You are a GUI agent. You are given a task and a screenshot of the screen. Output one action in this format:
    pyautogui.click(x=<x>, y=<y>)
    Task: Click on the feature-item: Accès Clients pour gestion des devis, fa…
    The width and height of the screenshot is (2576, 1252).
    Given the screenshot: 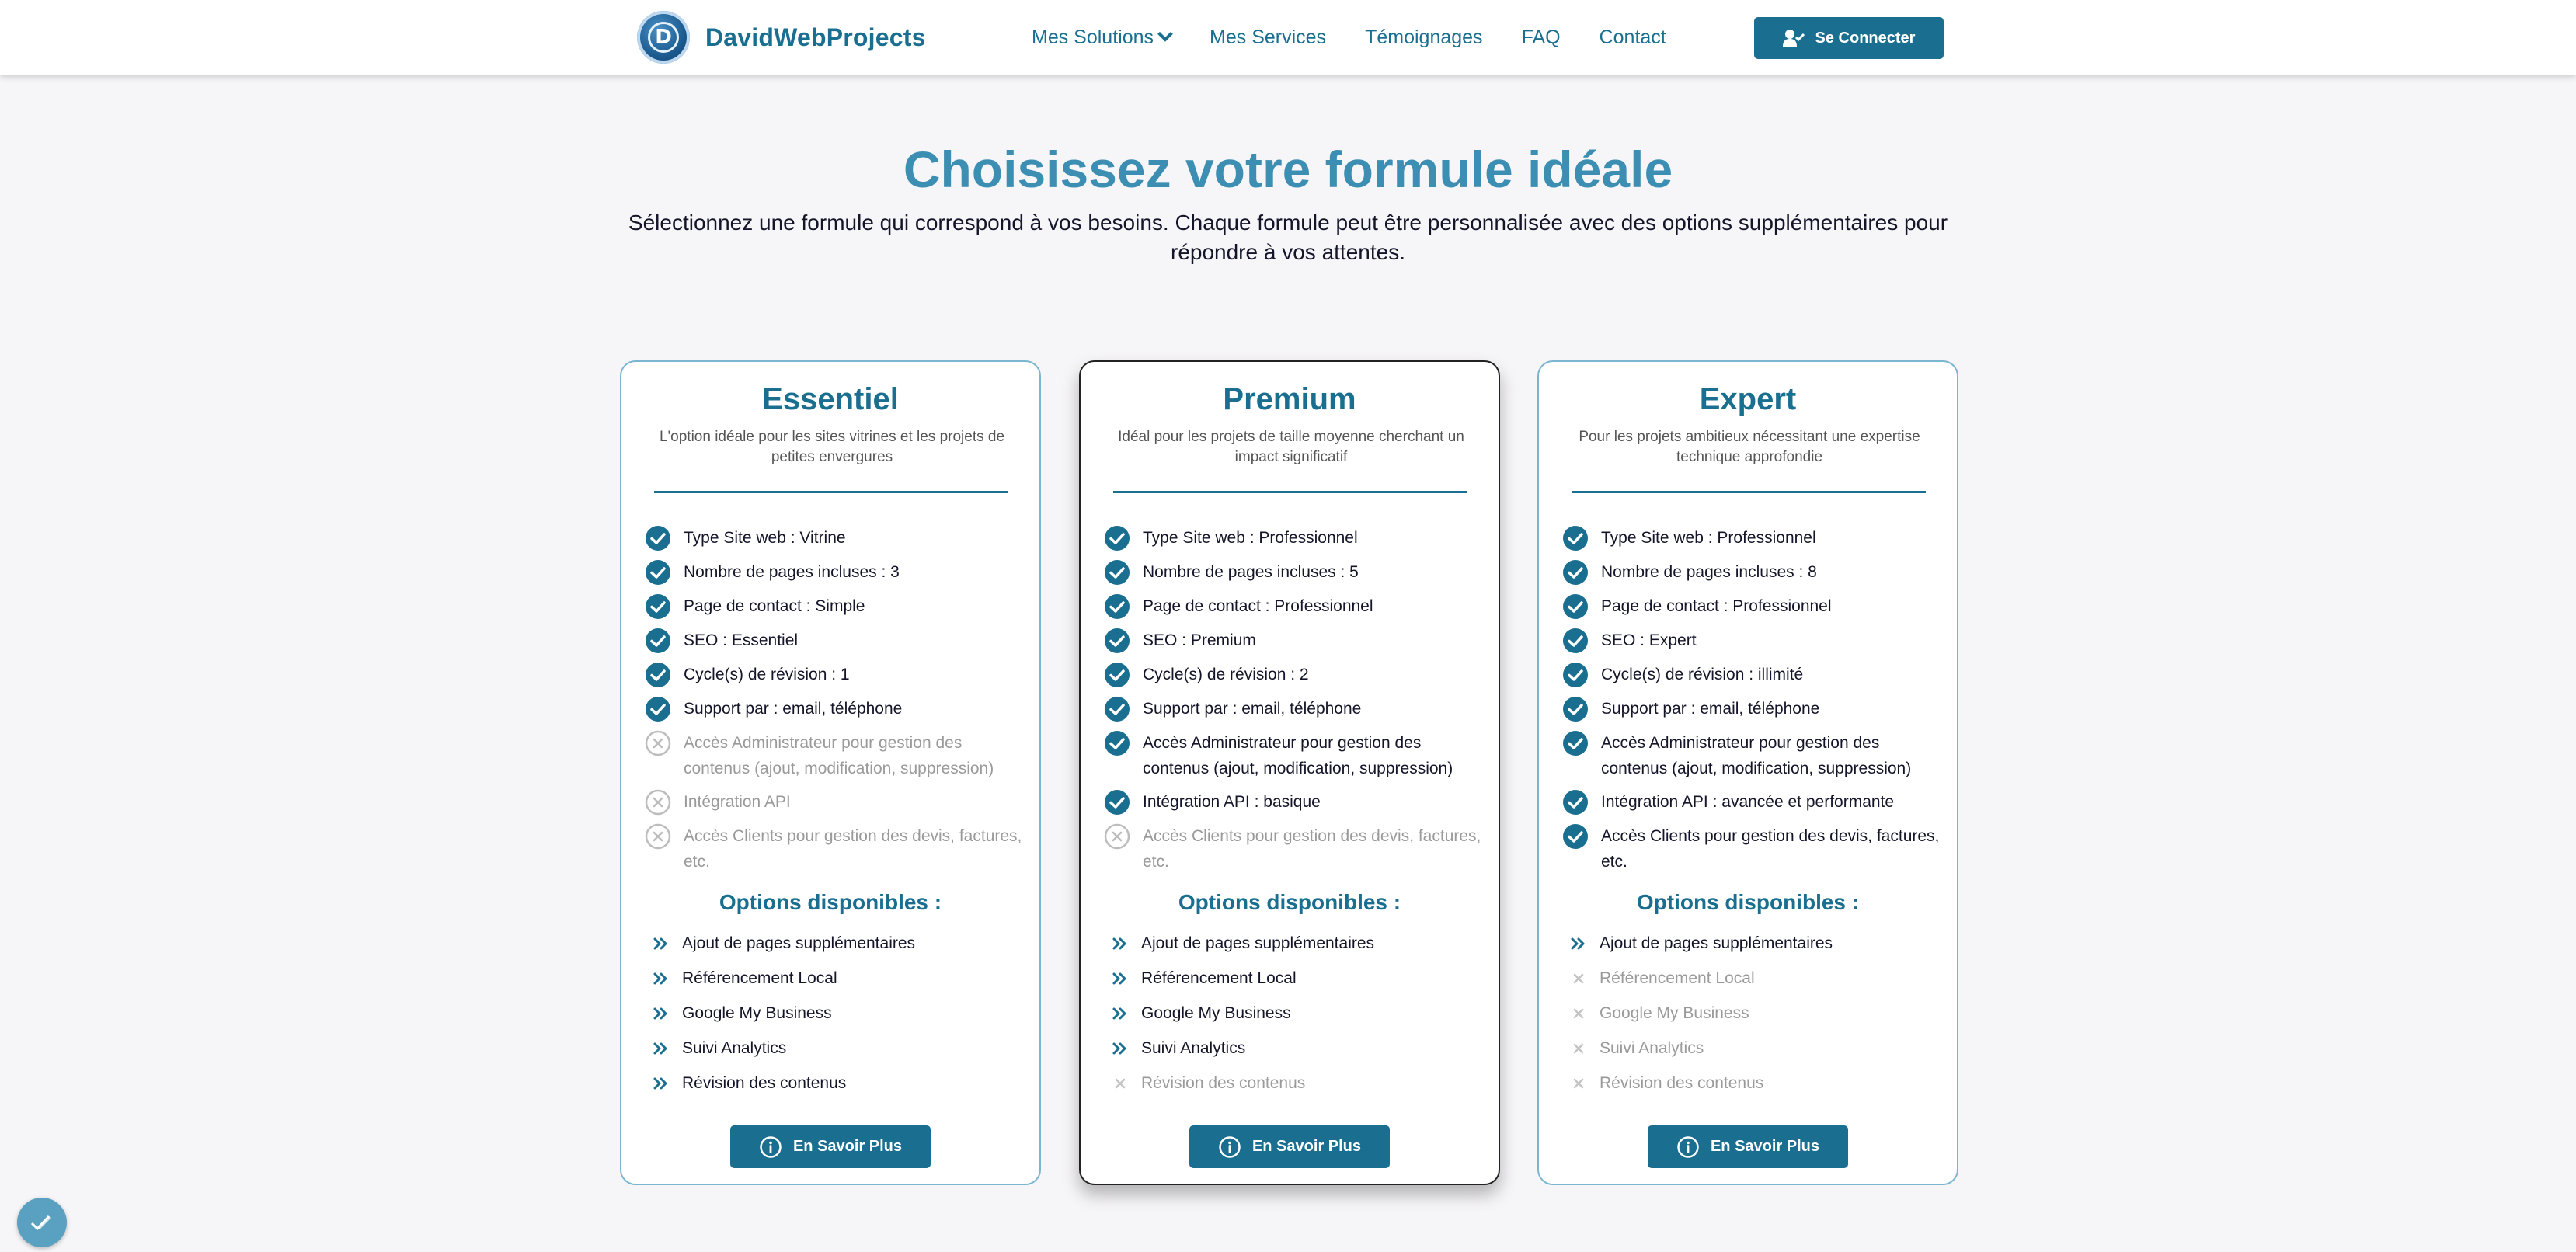 What is the action you would take?
    pyautogui.click(x=1294, y=849)
    